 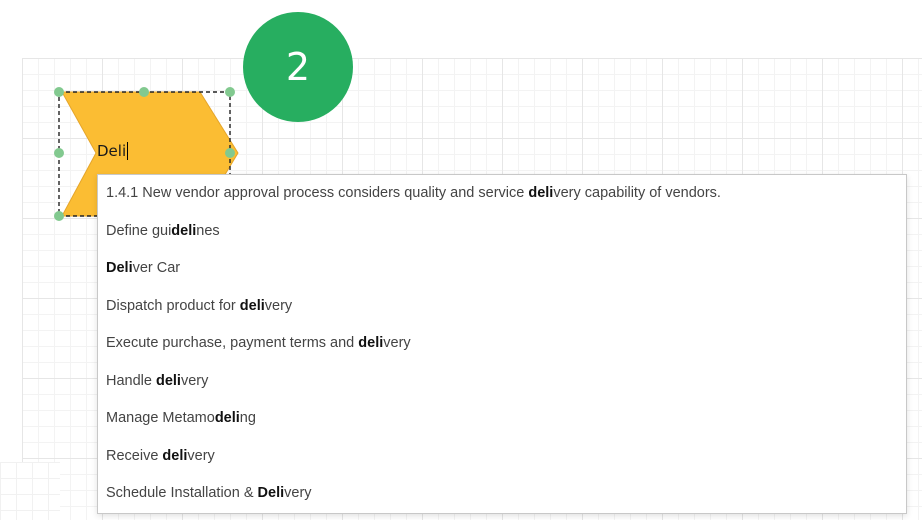 I want to click on resize-handle-top-right, so click(x=230, y=92).